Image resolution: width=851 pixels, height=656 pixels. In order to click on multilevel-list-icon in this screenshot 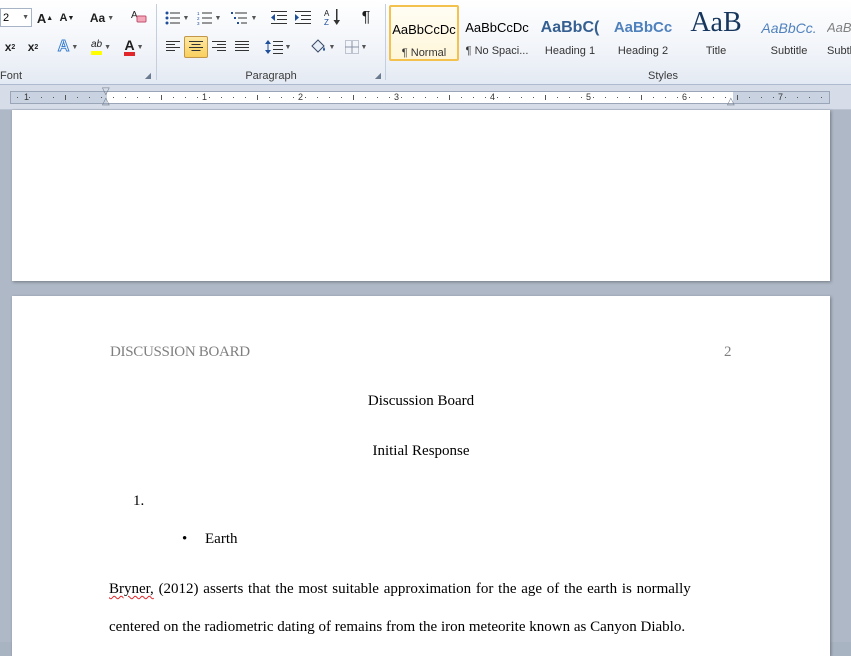, I will do `click(238, 18)`.